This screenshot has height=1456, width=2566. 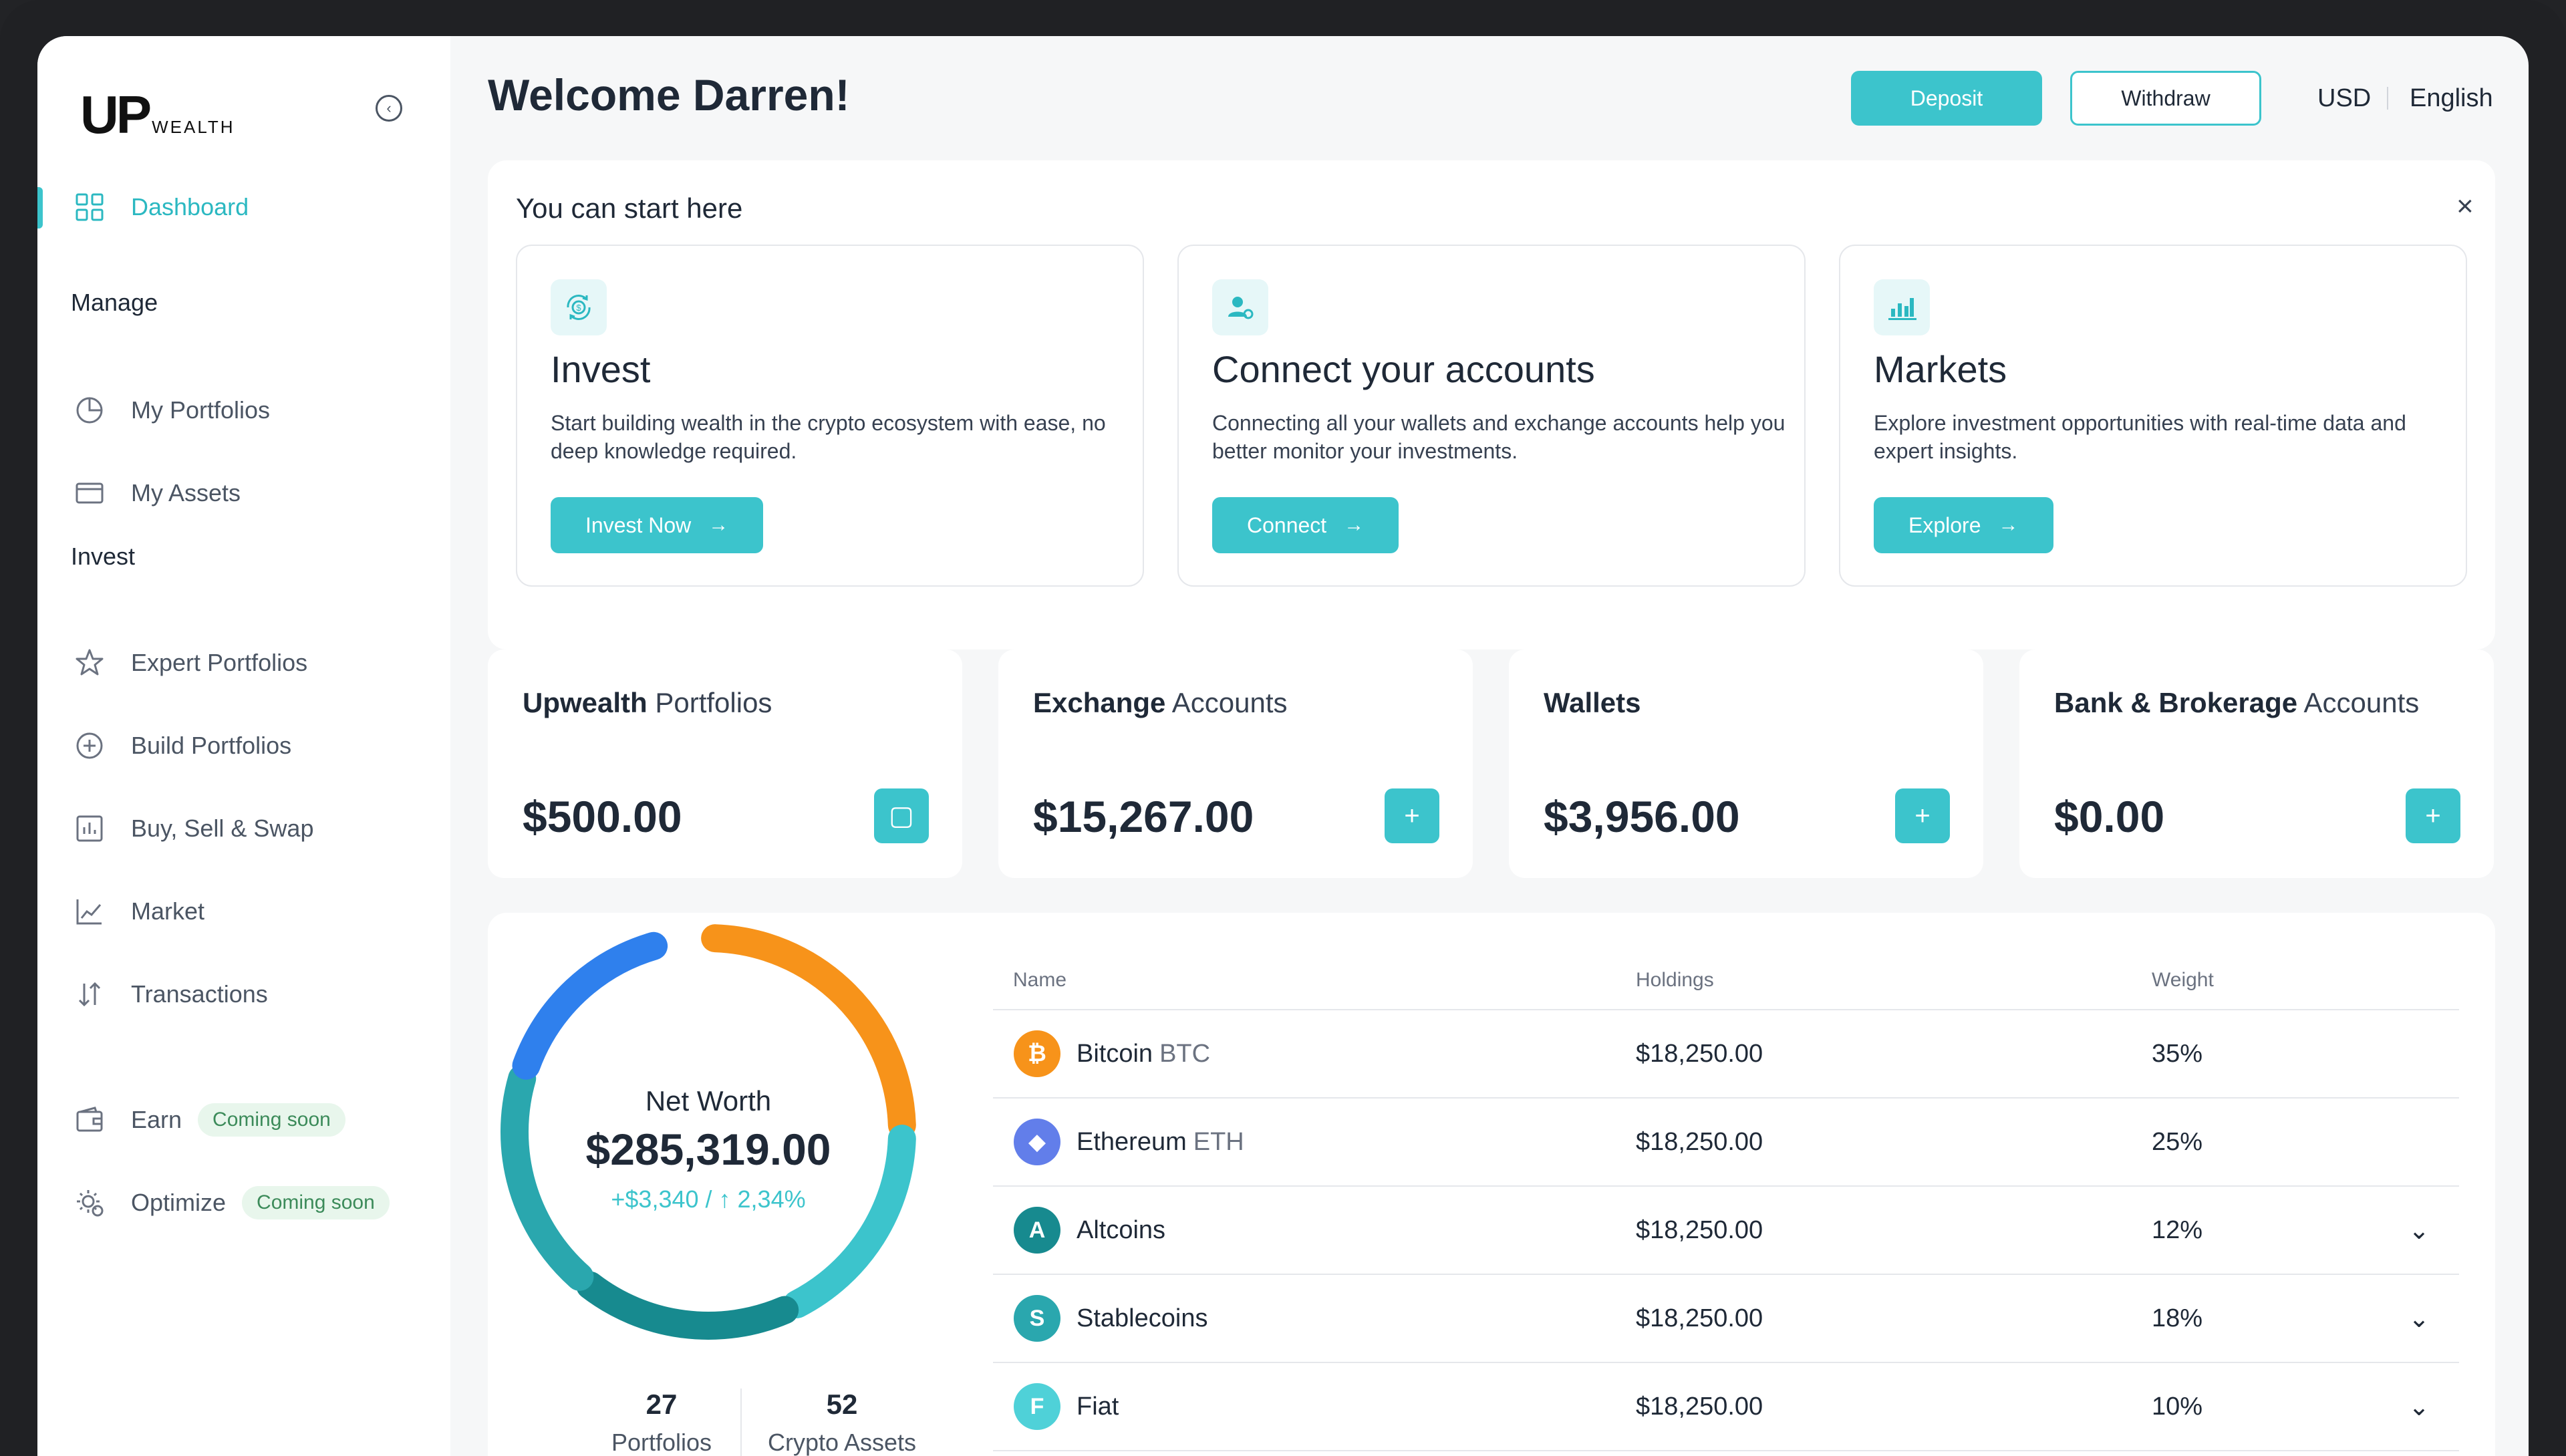 I want to click on sidebar-item-label: My Assets, so click(x=186, y=493).